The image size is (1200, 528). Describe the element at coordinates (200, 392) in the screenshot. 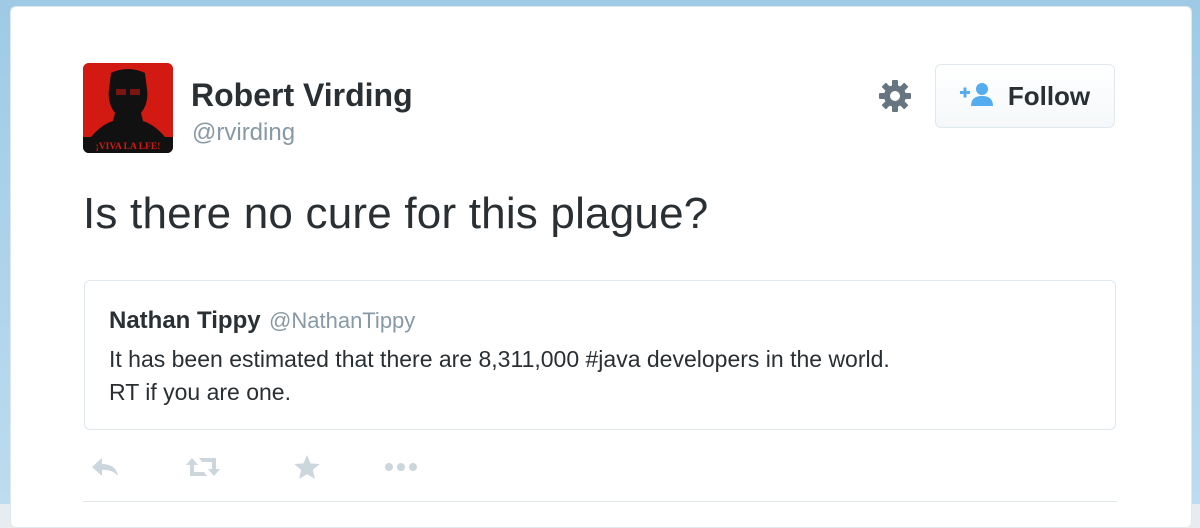

I see `quoted-tweet-line: RT if you are one.` at that location.